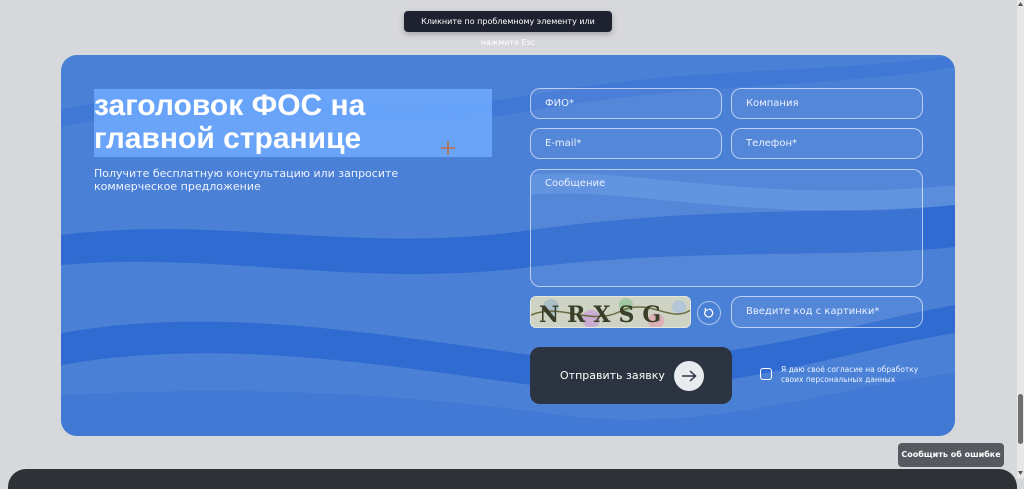 The image size is (1024, 489). Describe the element at coordinates (612, 375) in the screenshot. I see `submit-label: Отправить заявку` at that location.